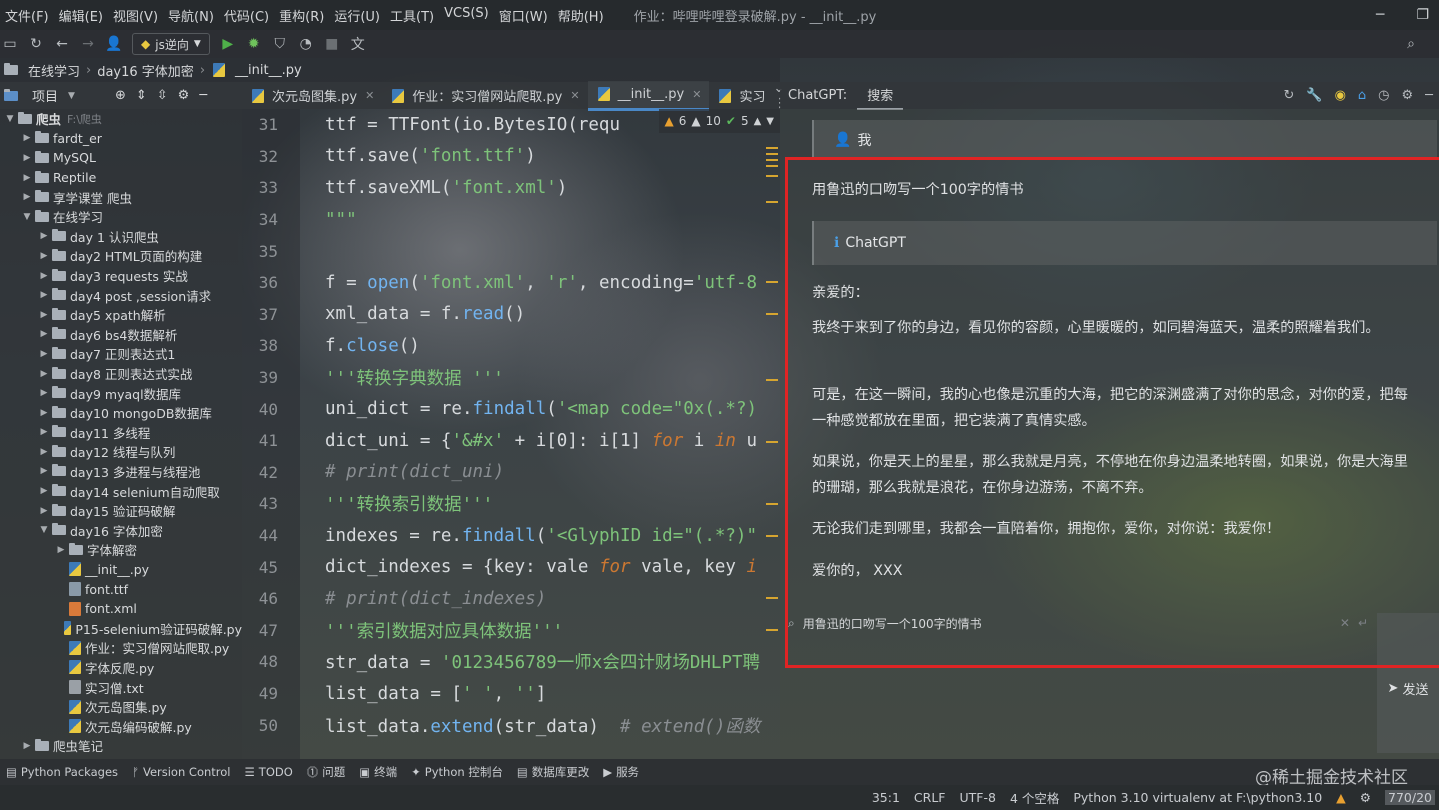 This screenshot has height=810, width=1439. What do you see at coordinates (254, 44) in the screenshot?
I see `debug-icon: ✹` at bounding box center [254, 44].